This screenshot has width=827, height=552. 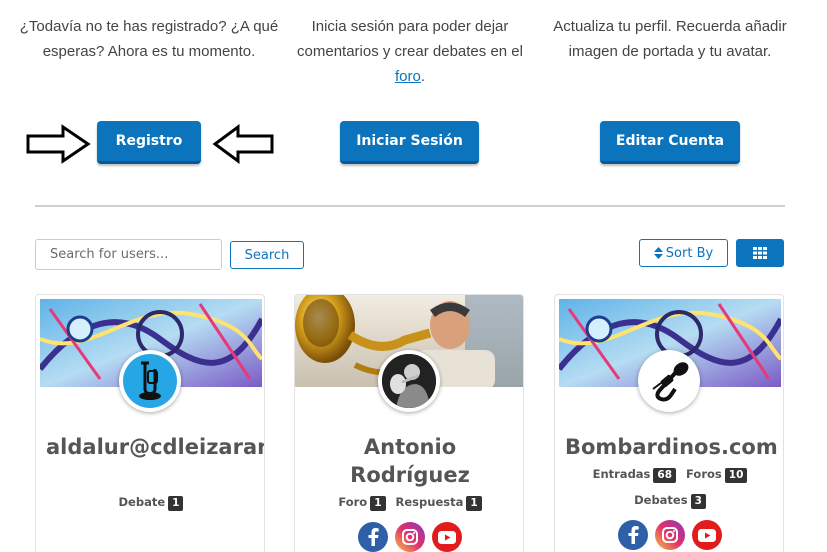 I want to click on stat-count-badge: 68, so click(x=665, y=475).